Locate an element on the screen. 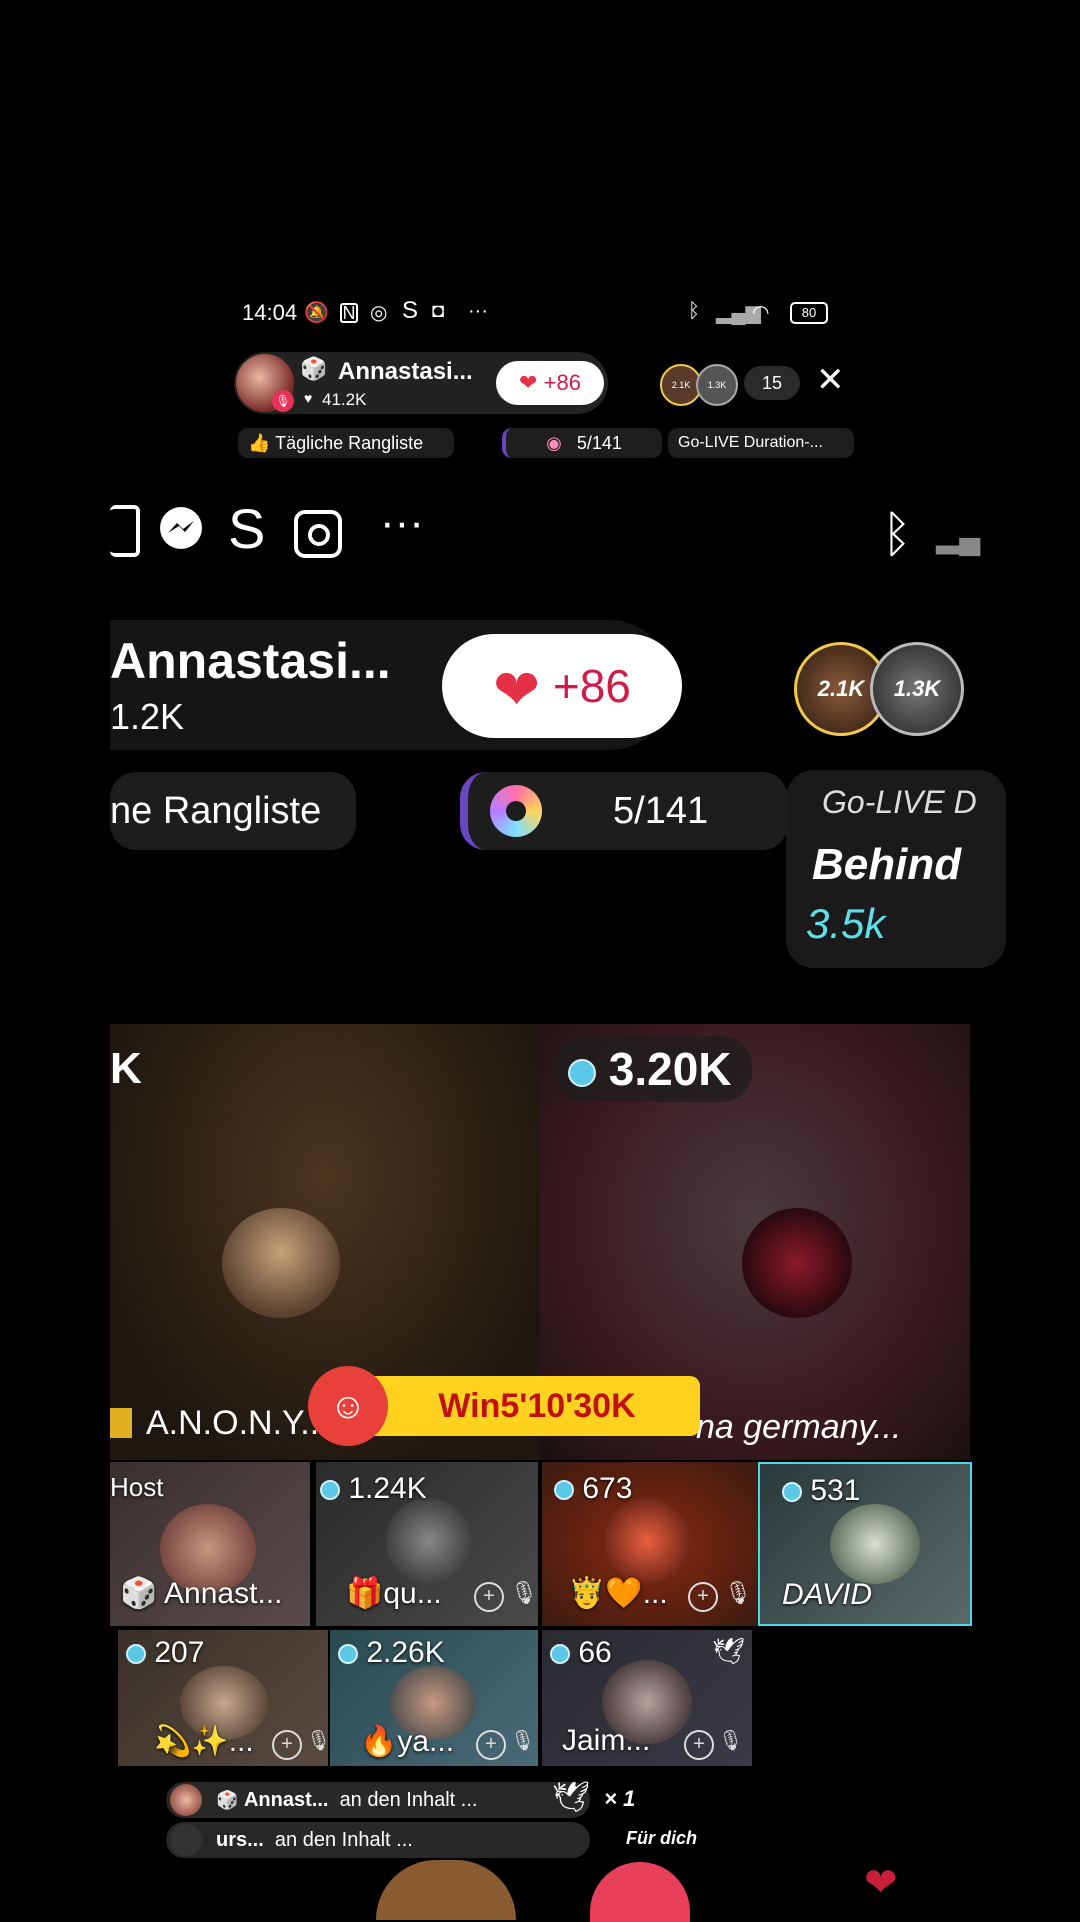 The width and height of the screenshot is (1080, 1922). donut-icon: ◉ is located at coordinates (554, 443).